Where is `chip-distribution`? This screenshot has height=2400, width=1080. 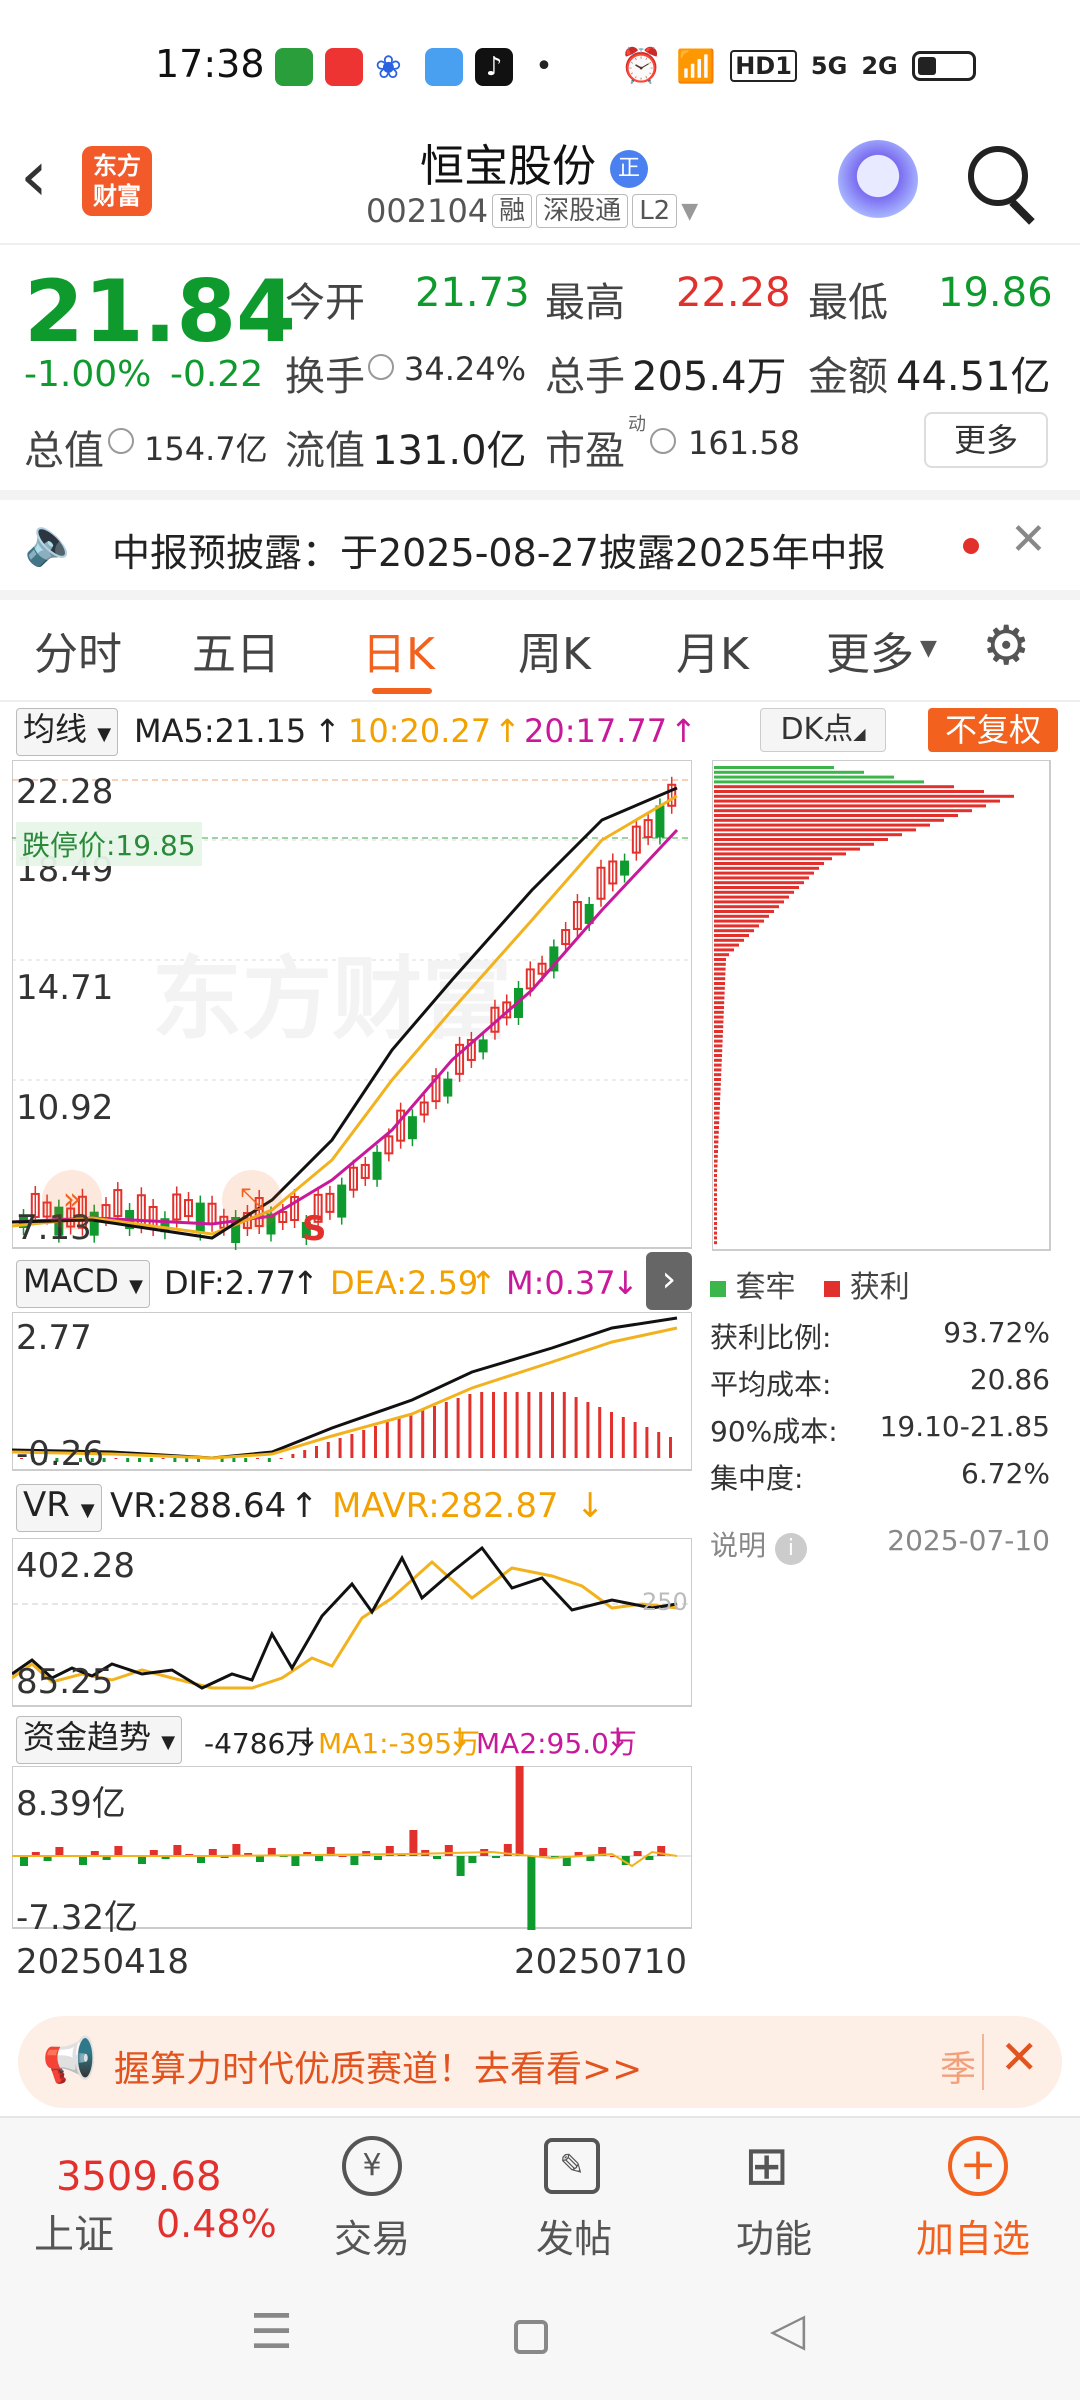
chip-distribution is located at coordinates (881, 1005).